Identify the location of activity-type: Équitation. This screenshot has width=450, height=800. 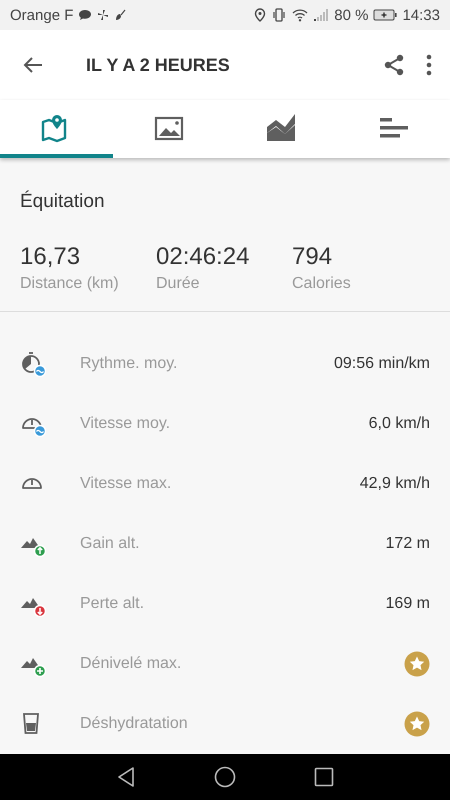
(62, 201).